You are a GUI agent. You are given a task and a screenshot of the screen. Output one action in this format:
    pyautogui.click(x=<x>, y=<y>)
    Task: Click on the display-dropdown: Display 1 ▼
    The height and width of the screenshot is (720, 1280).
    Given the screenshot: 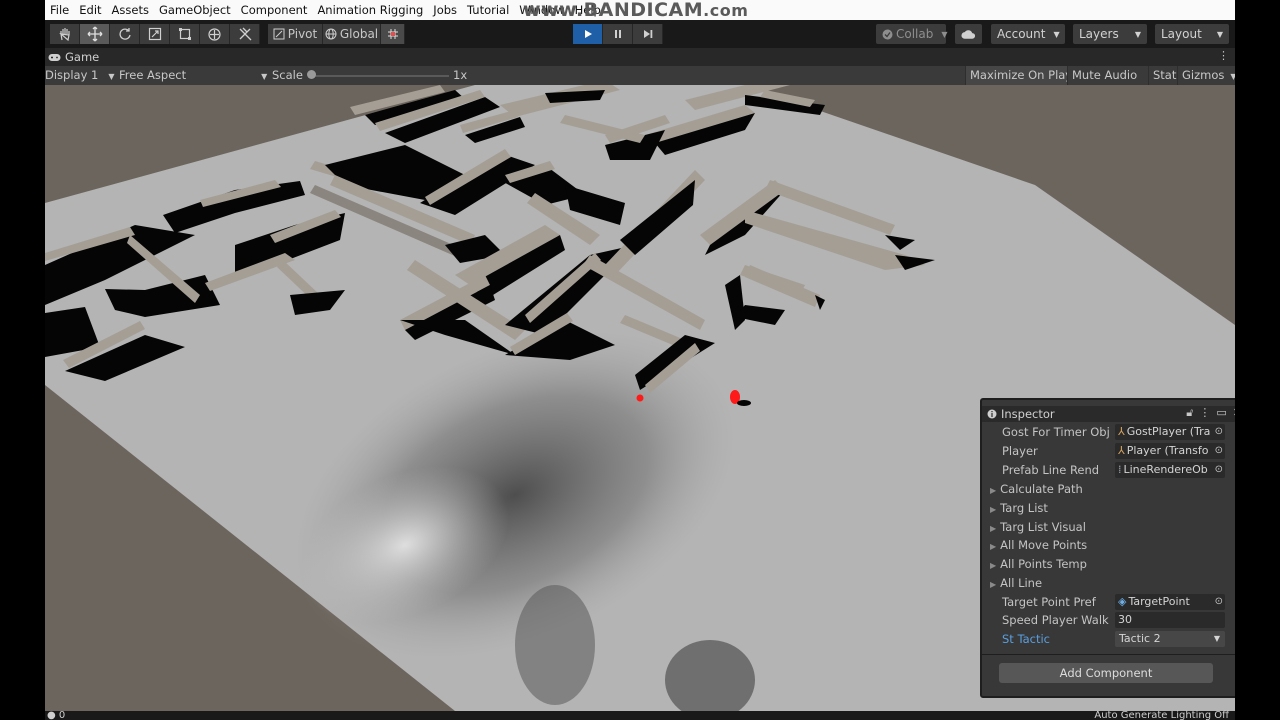 What is the action you would take?
    pyautogui.click(x=80, y=75)
    